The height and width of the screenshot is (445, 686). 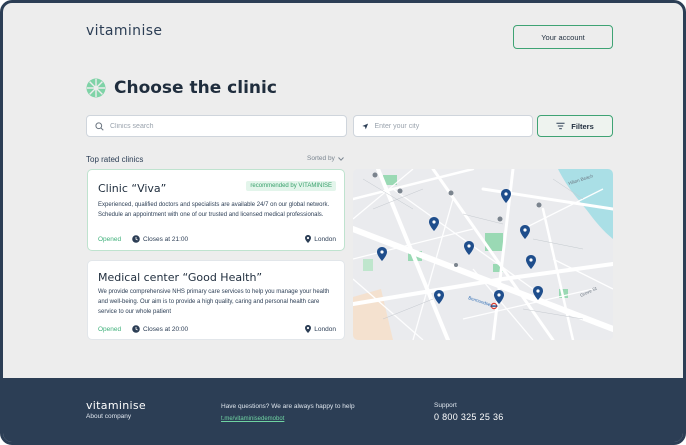 I want to click on filters-label: Filters, so click(x=582, y=126).